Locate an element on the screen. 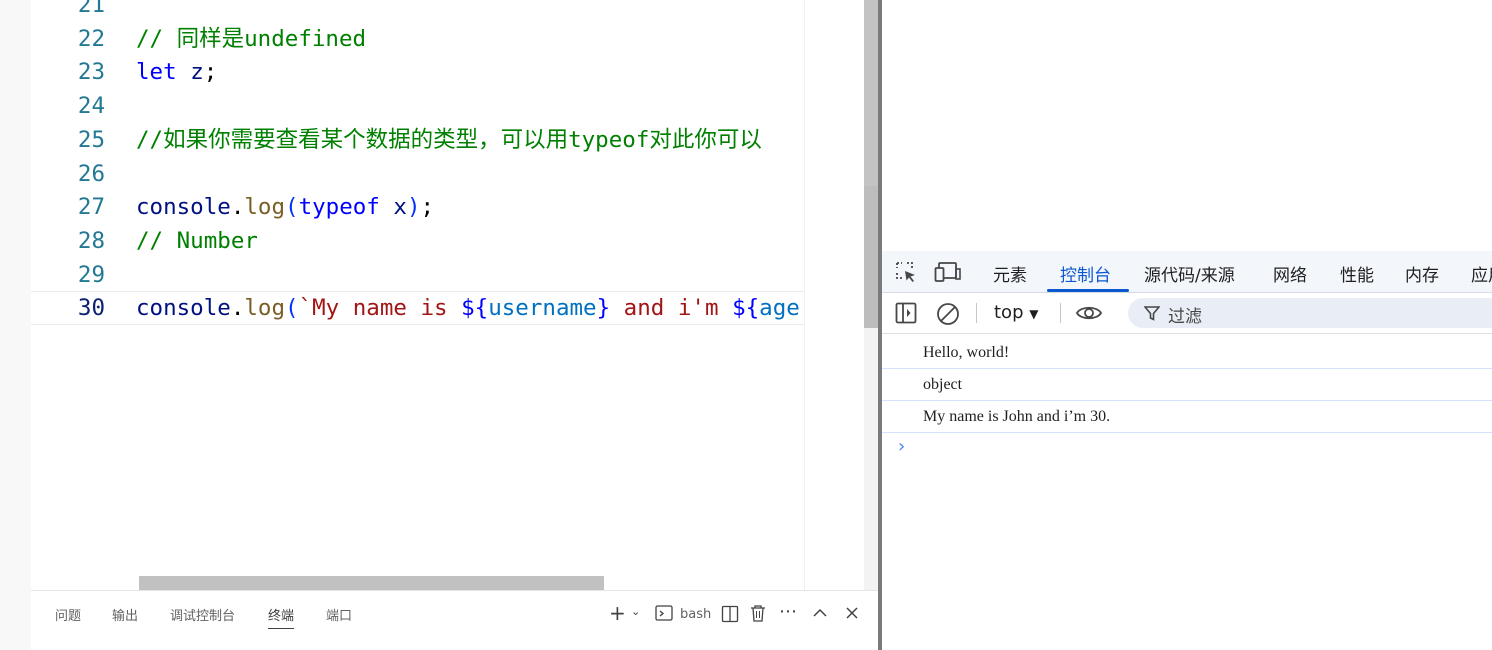  code-token: `My name is is located at coordinates (380, 308).